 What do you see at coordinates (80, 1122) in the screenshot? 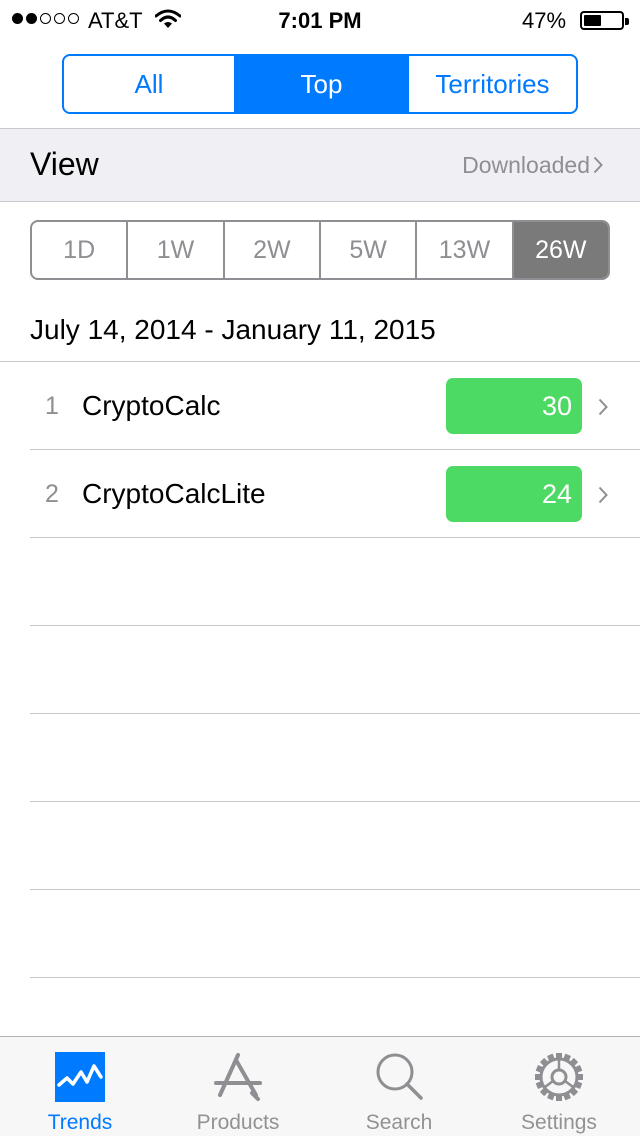
I see `tab-label: Trends` at bounding box center [80, 1122].